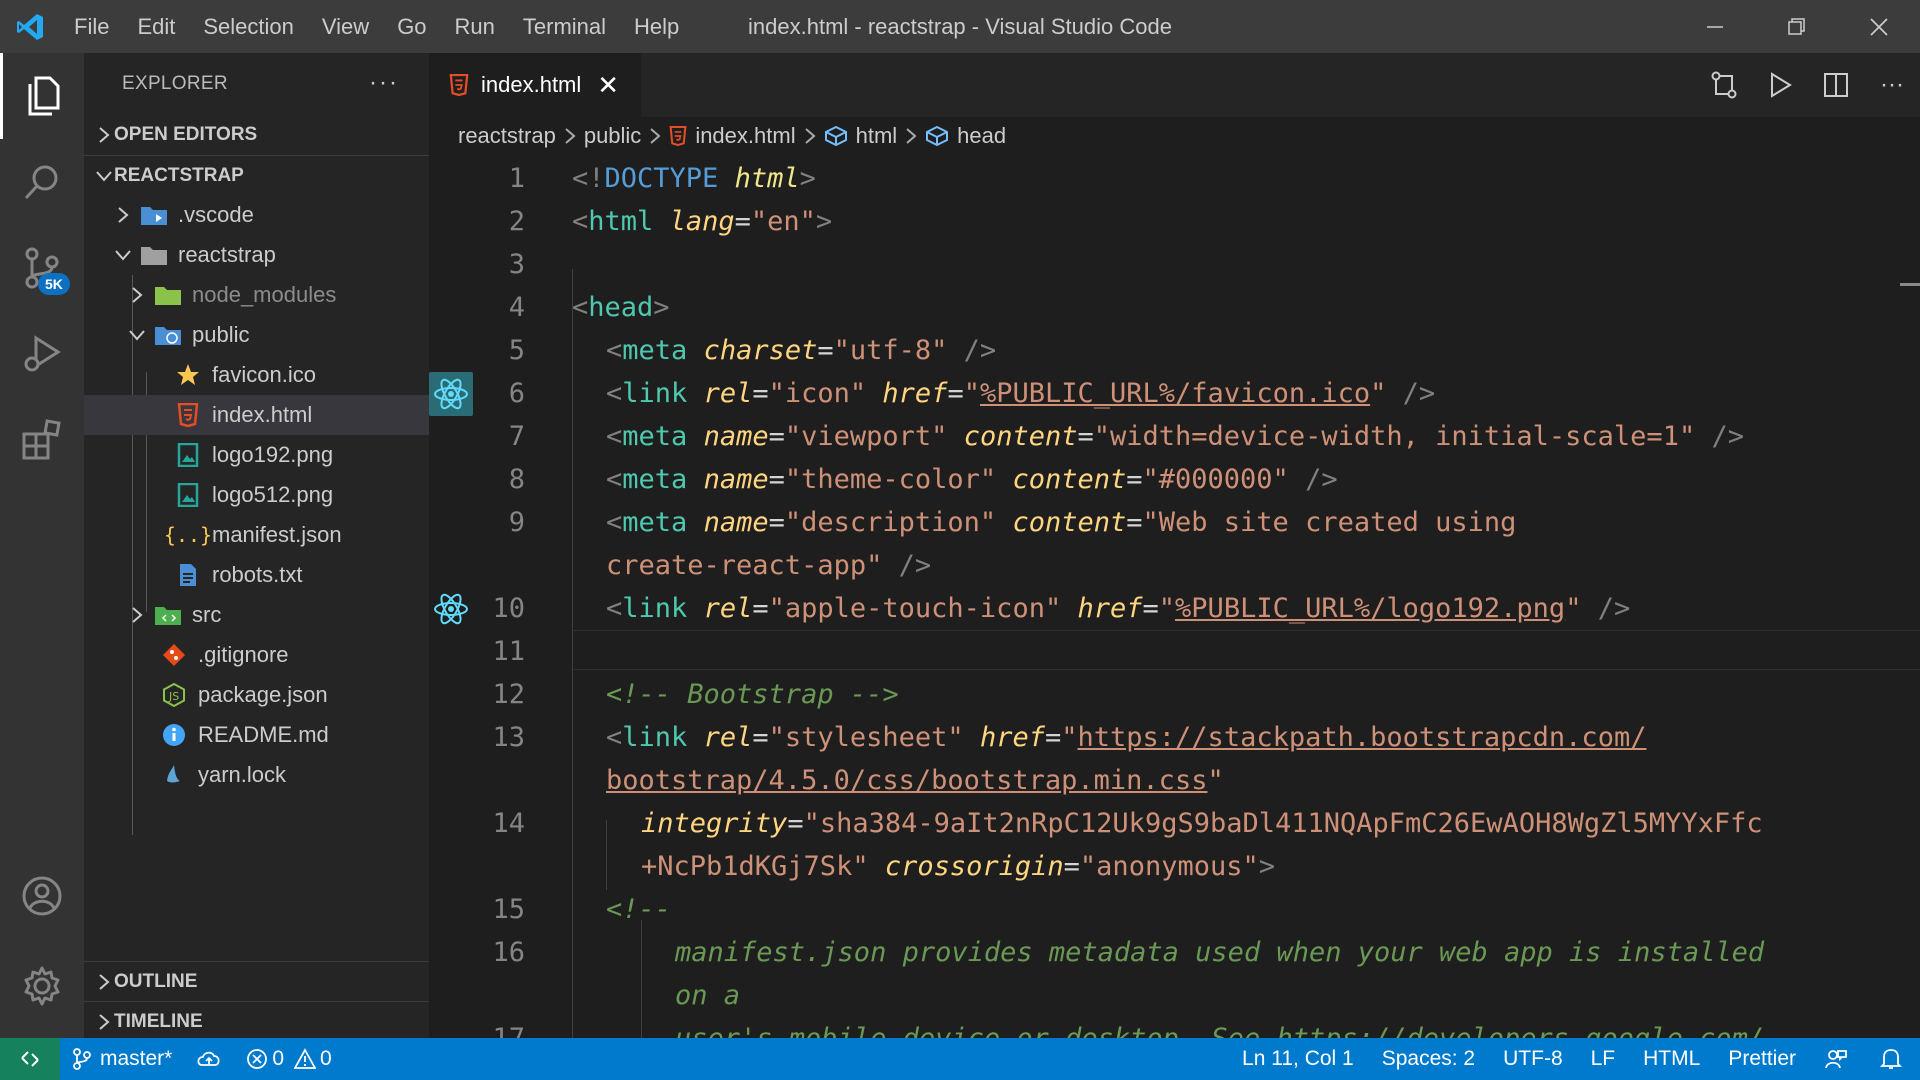 This screenshot has height=1080, width=1920. I want to click on line-number: 14, so click(508, 823).